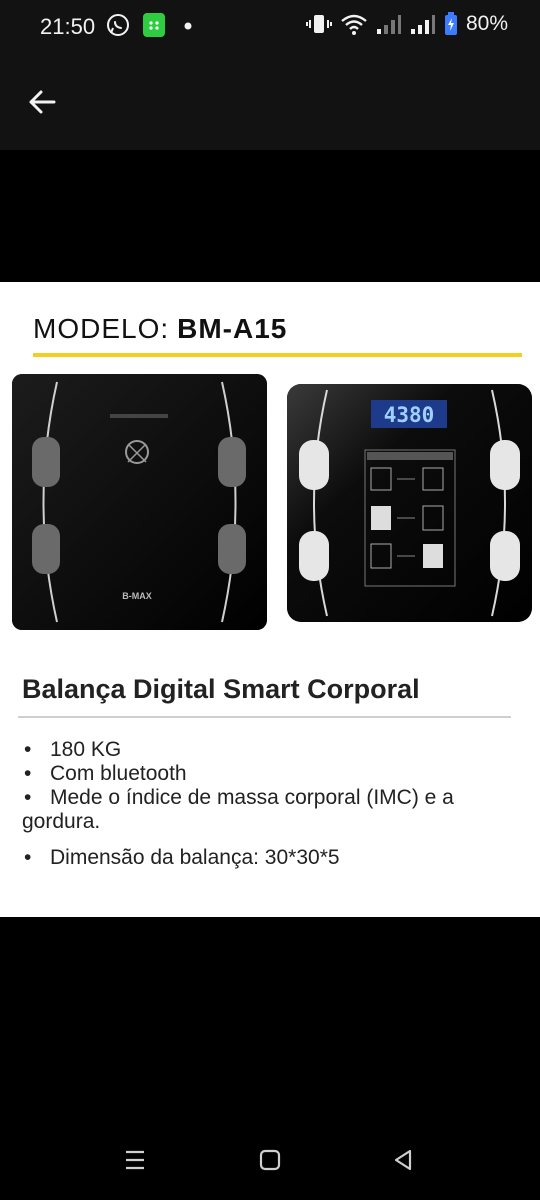  I want to click on arrow-left-icon, so click(42, 102).